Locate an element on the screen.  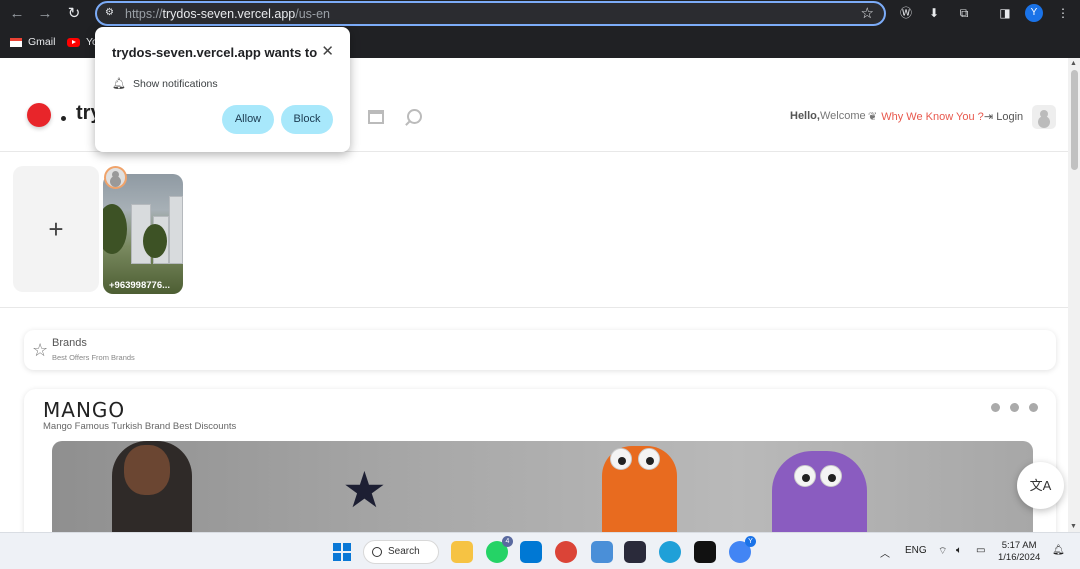
page-scrollbar: ▲ ▼ is located at coordinates (1074, 295).